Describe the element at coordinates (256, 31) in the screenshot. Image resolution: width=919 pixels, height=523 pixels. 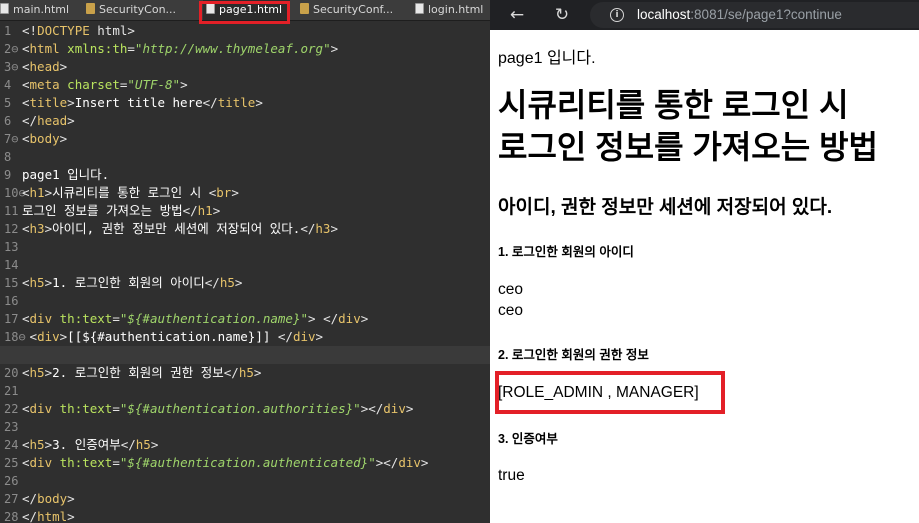
I see `code-line: <!DOCTYPE html>` at that location.